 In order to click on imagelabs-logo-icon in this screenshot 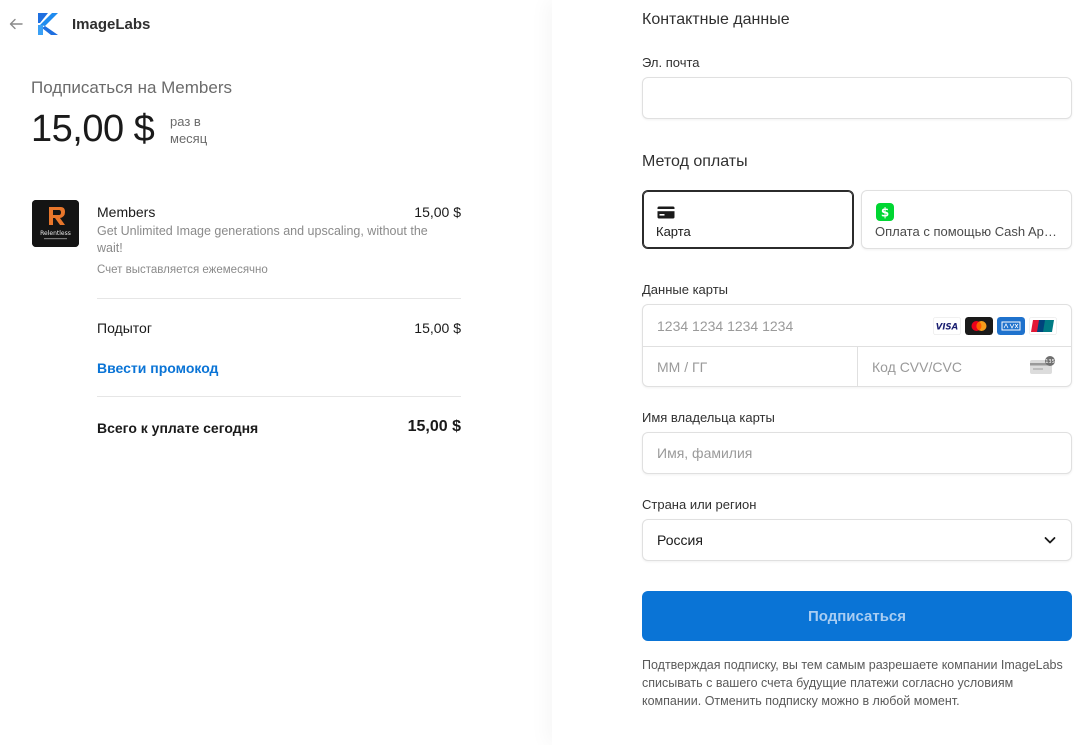, I will do `click(48, 24)`.